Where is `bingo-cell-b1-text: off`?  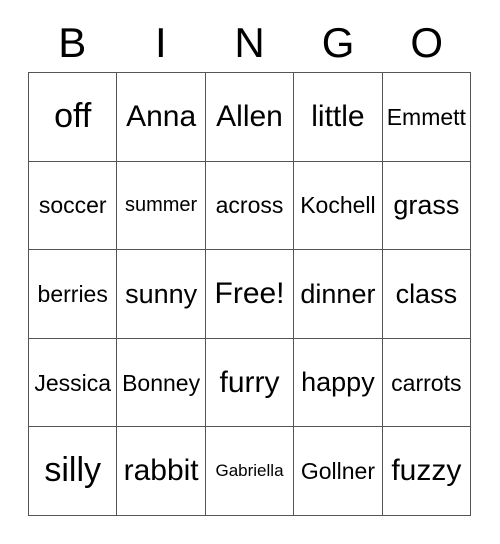
bingo-cell-b1-text: off is located at coordinates (73, 115).